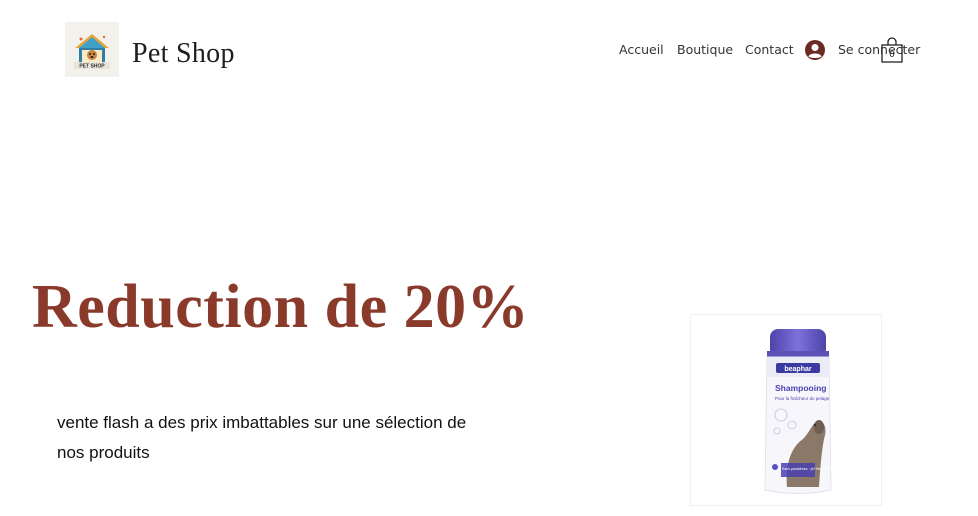 The height and width of the screenshot is (516, 978). I want to click on hero-title: Reduction de 20%, so click(281, 307).